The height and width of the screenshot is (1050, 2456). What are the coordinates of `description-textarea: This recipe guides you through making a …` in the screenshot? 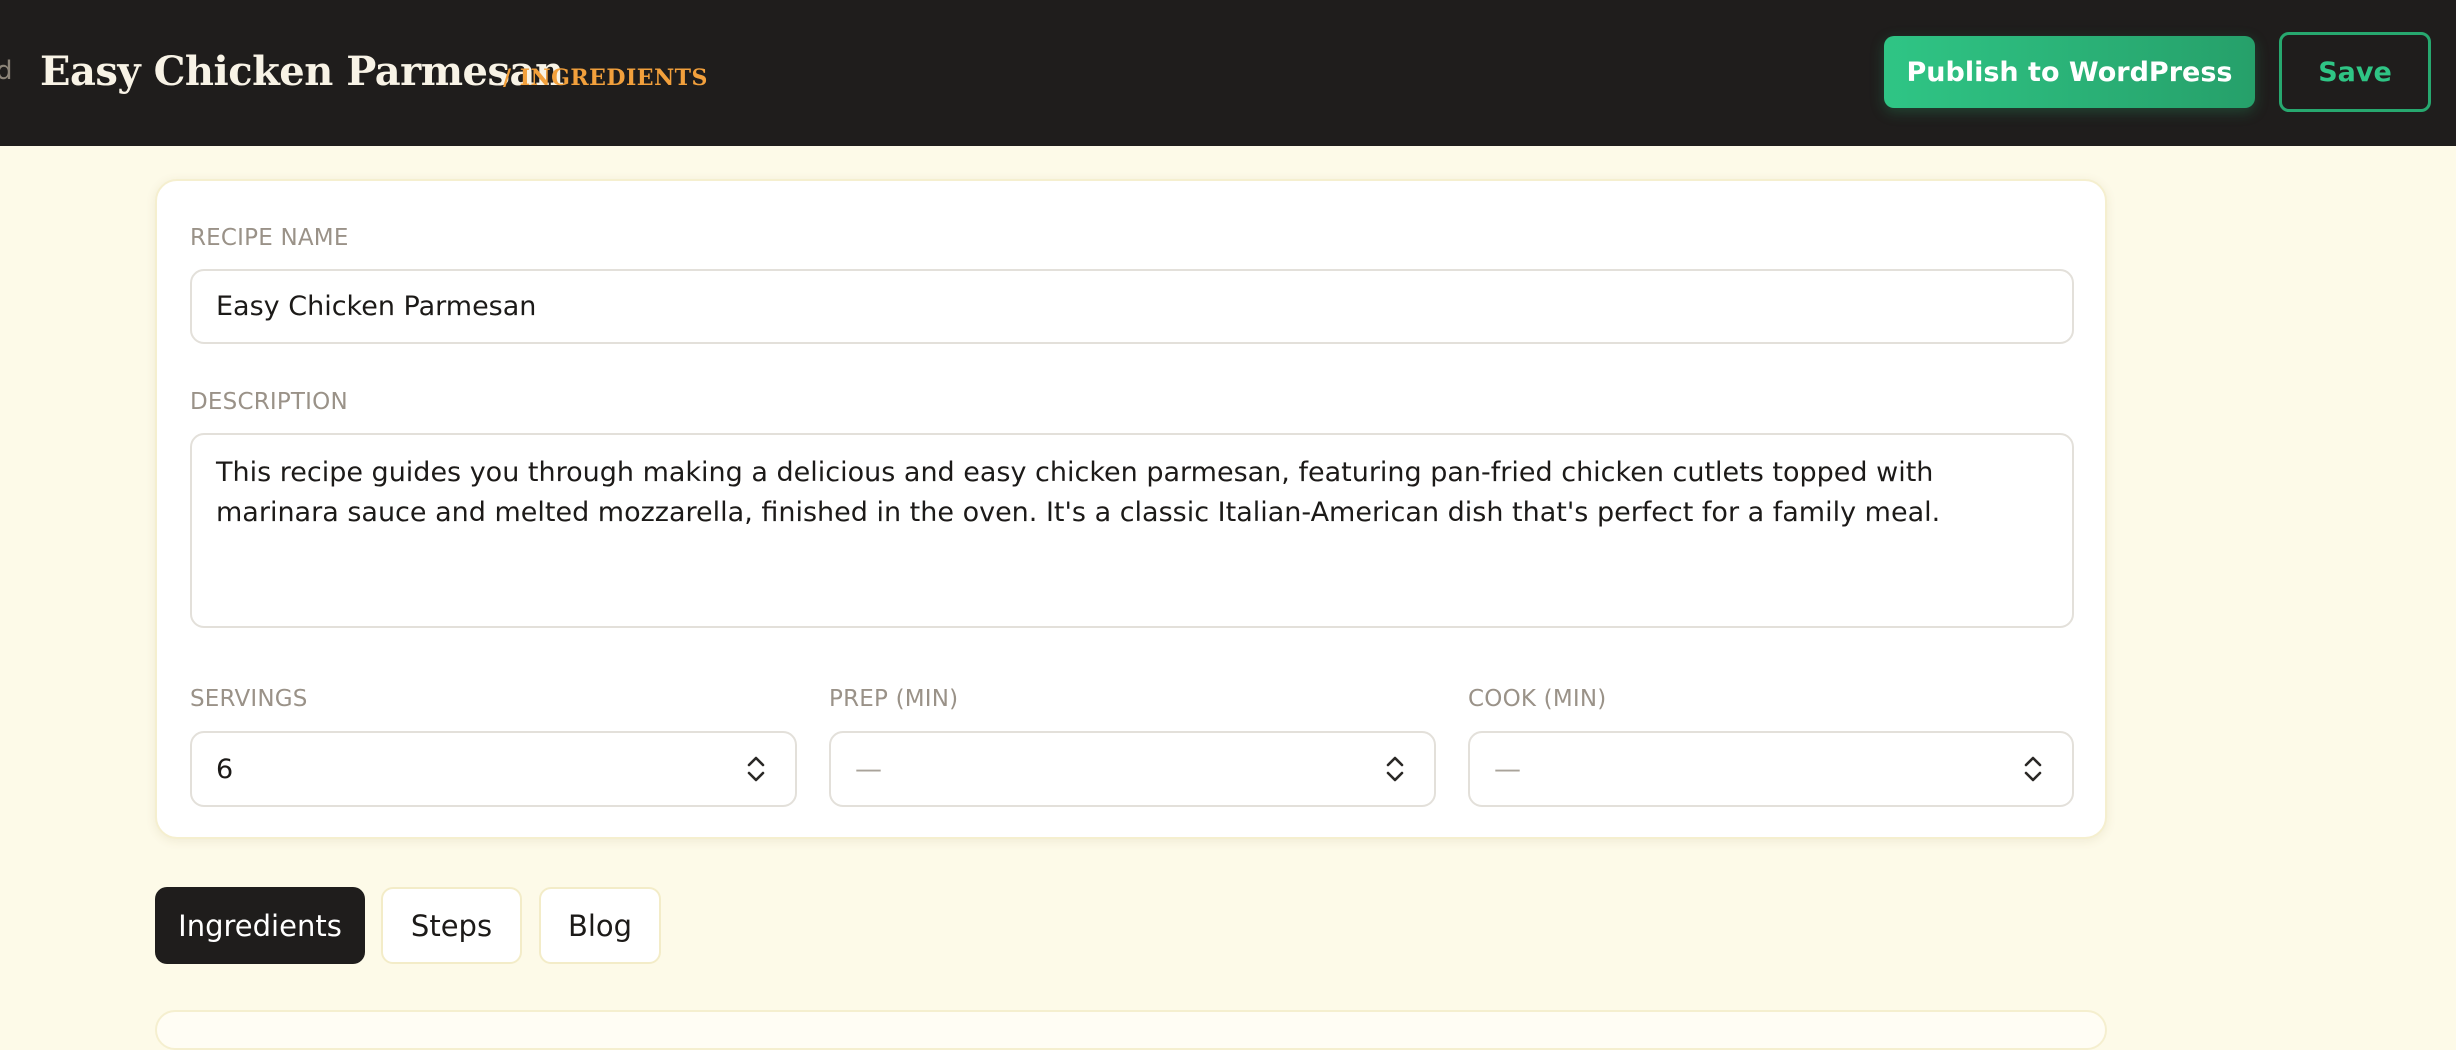 It's located at (1132, 530).